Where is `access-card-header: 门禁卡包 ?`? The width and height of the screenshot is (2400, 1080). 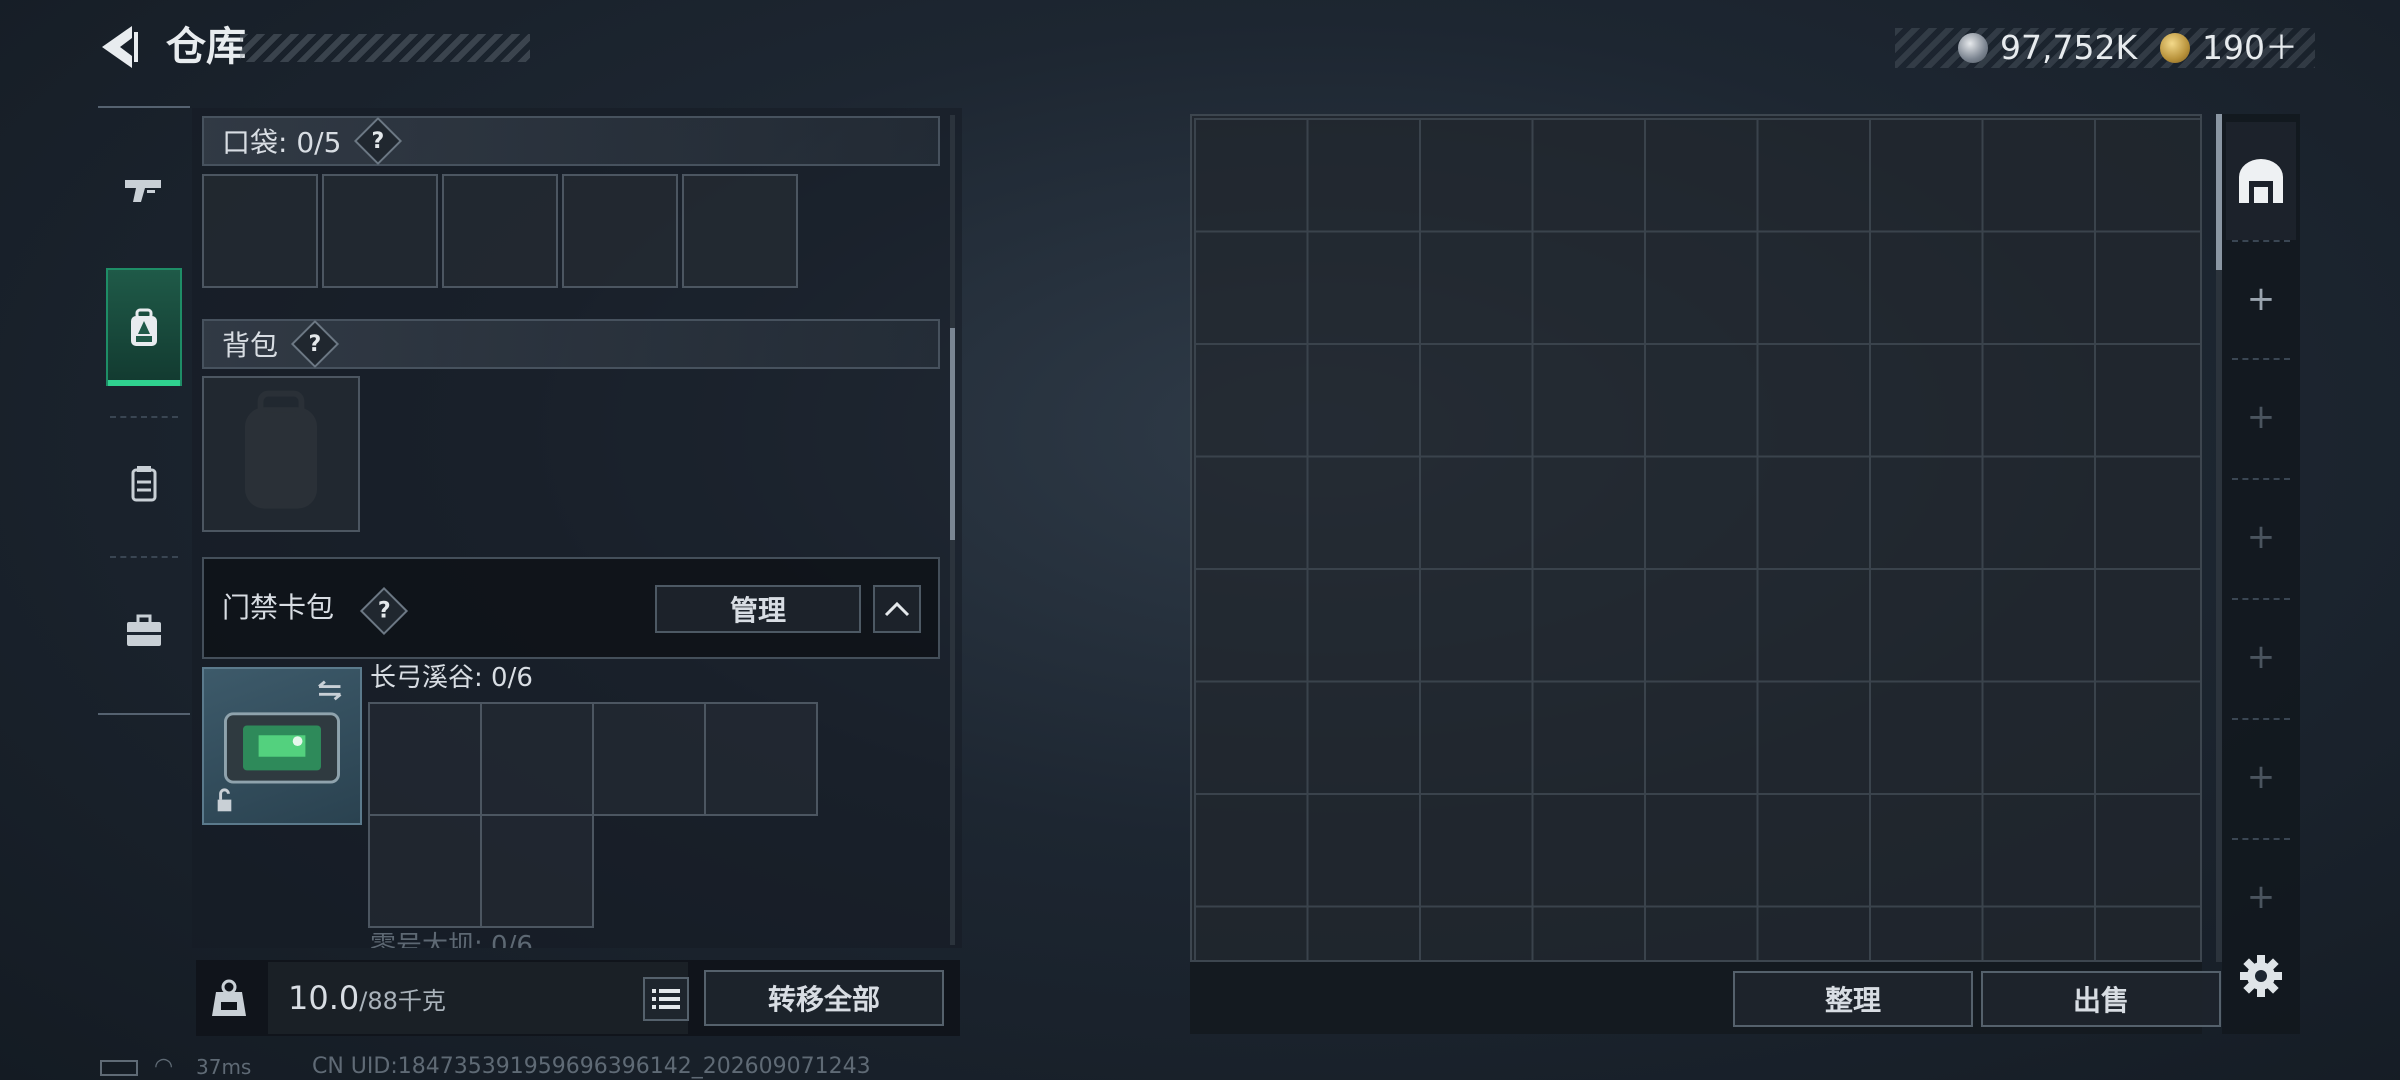 access-card-header: 门禁卡包 ? is located at coordinates (315, 611).